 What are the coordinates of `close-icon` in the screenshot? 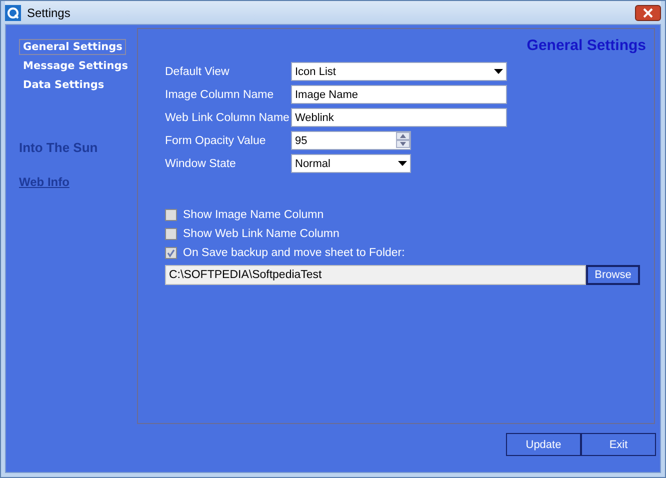 It's located at (648, 13).